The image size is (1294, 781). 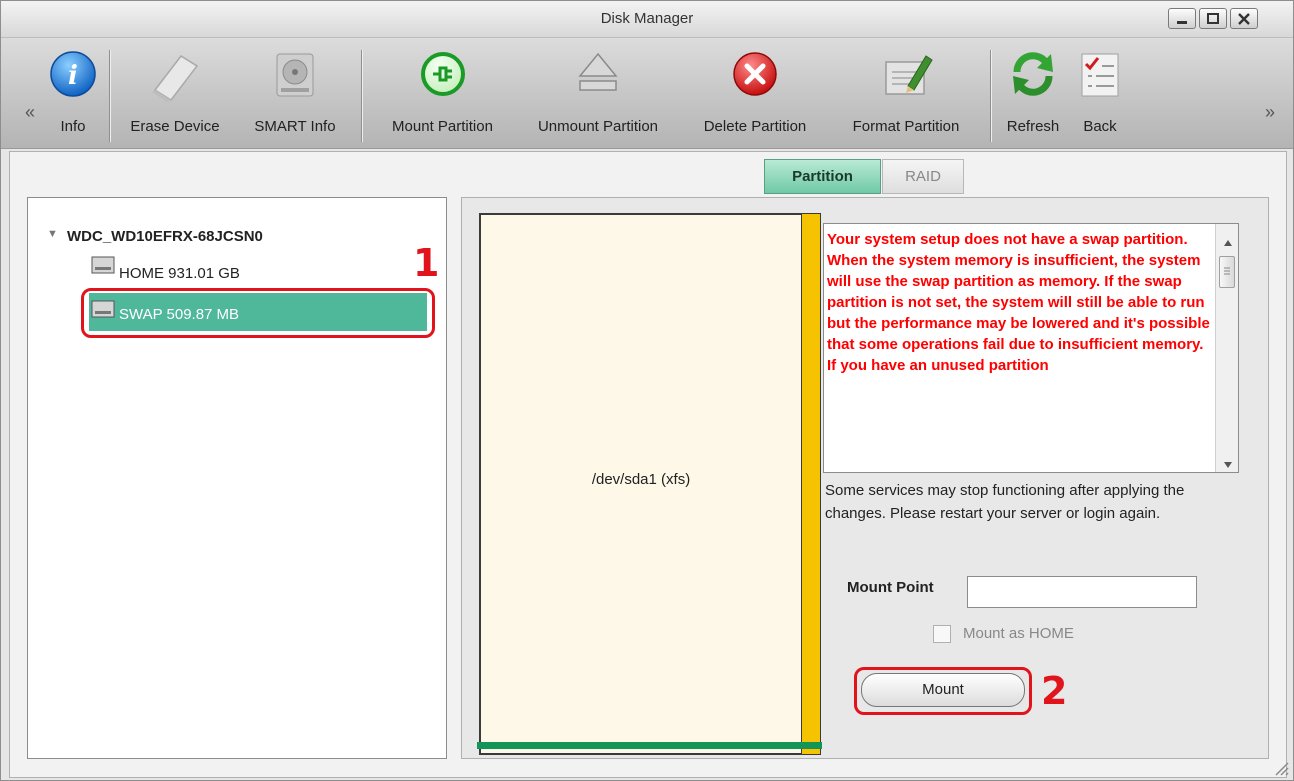 I want to click on scroll-down-icon, so click(x=1228, y=464).